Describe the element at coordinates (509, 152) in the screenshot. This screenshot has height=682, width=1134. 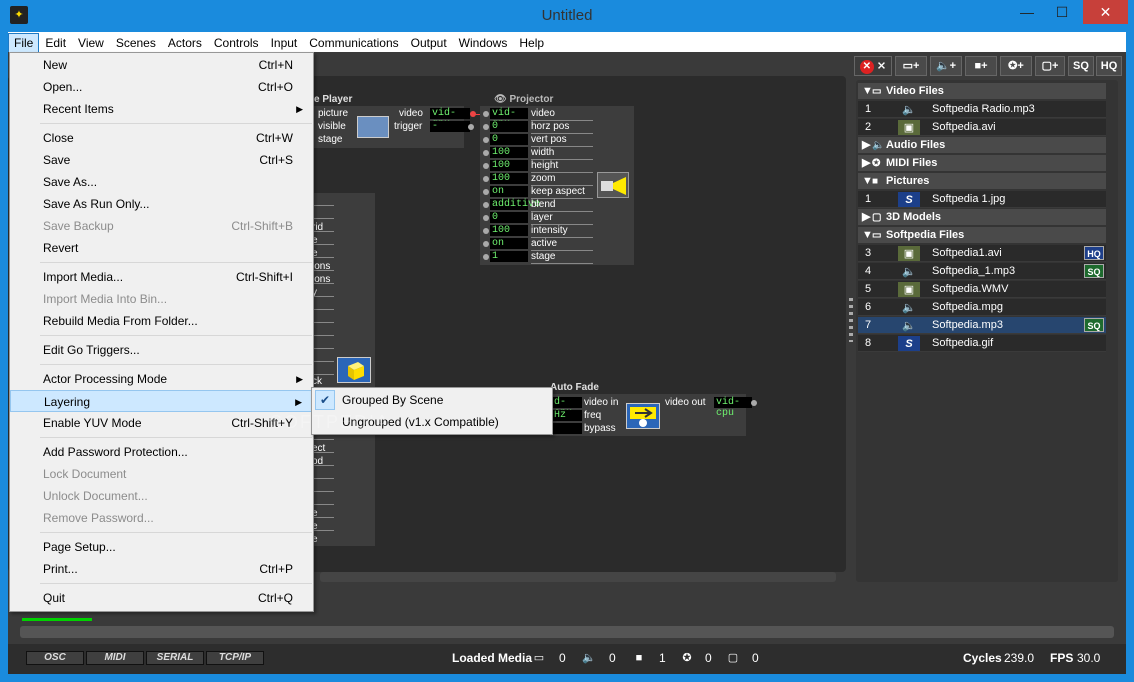
I see `projector-value-width: 100` at that location.